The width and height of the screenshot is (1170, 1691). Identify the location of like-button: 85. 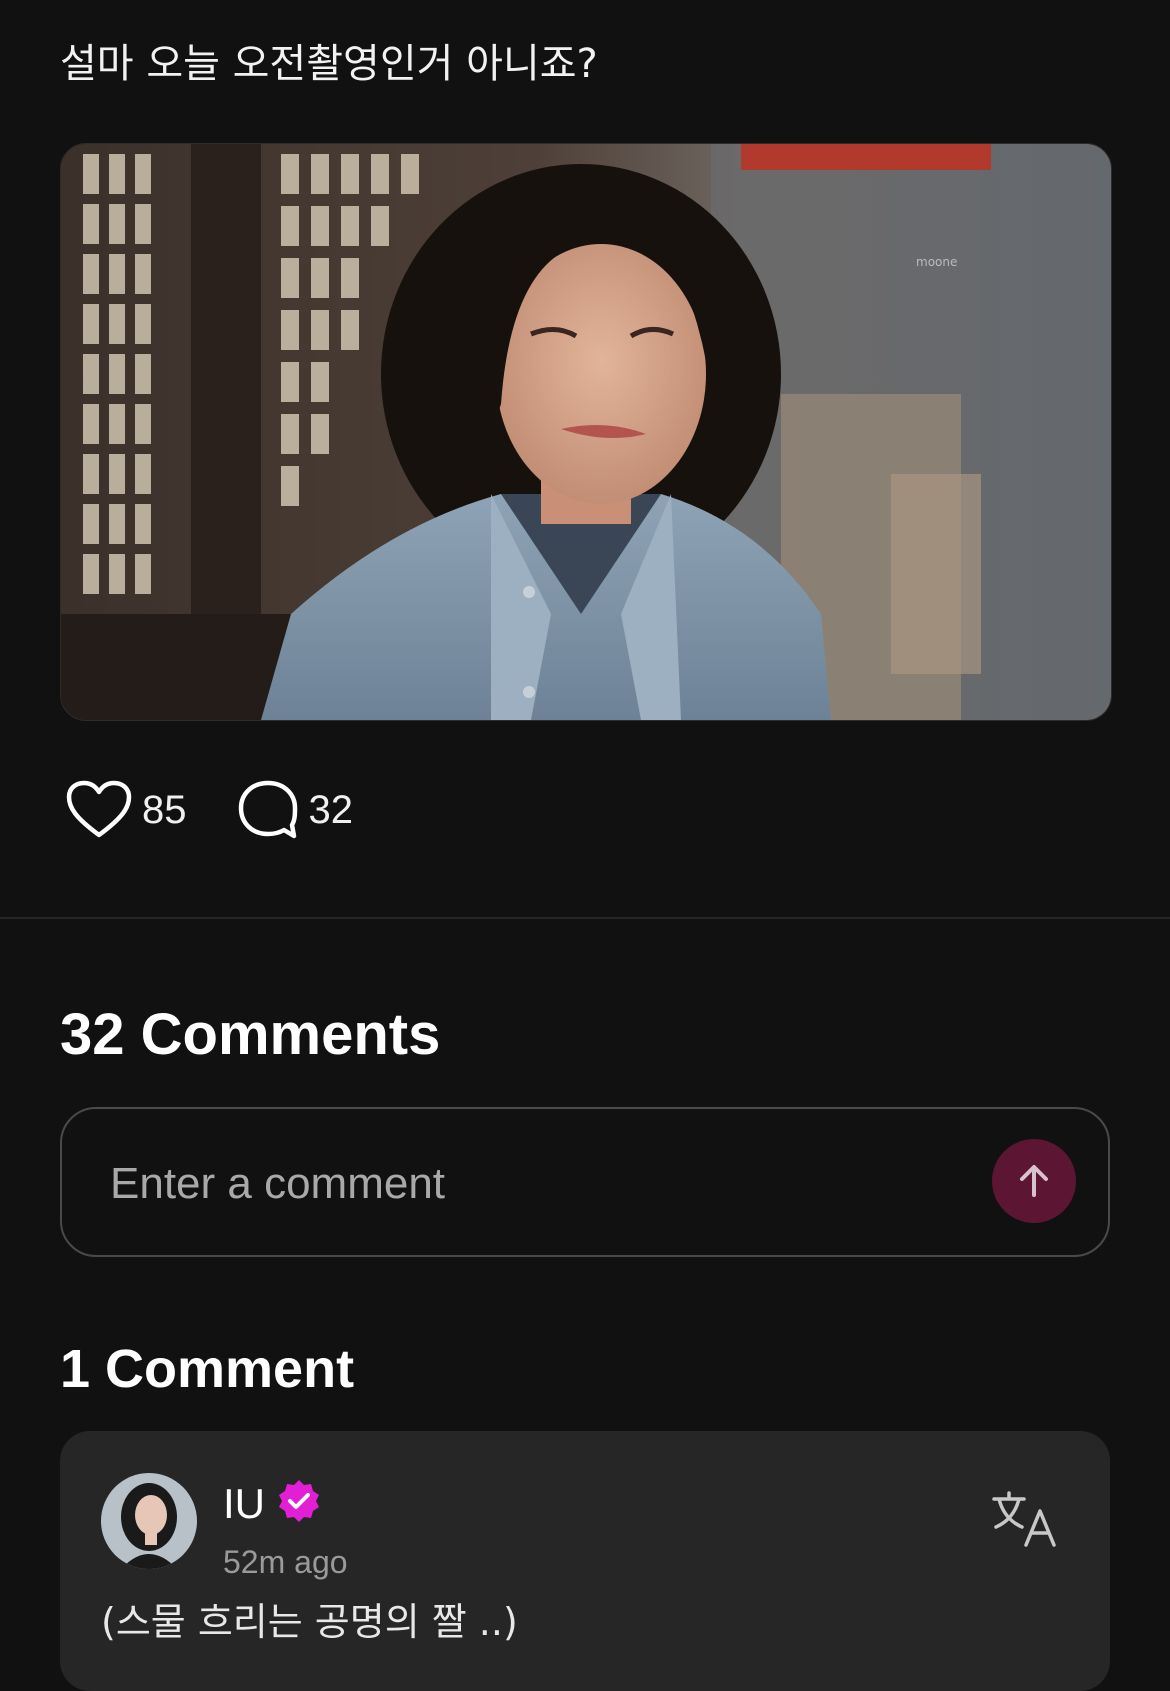
(126, 810).